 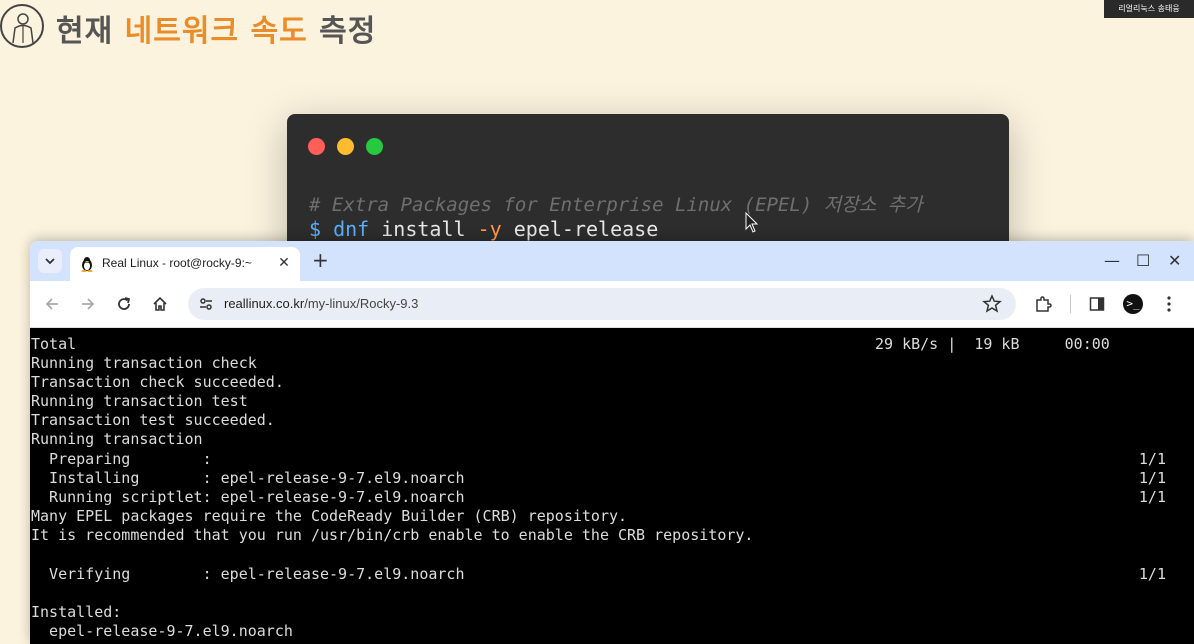 I want to click on puzzle-icon, so click(x=1044, y=304).